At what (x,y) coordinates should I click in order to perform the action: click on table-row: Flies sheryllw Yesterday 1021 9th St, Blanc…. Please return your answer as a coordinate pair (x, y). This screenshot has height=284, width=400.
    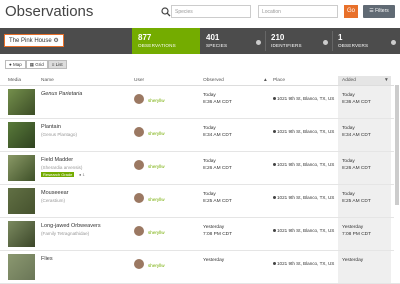
    Looking at the image, I should click on (200, 267).